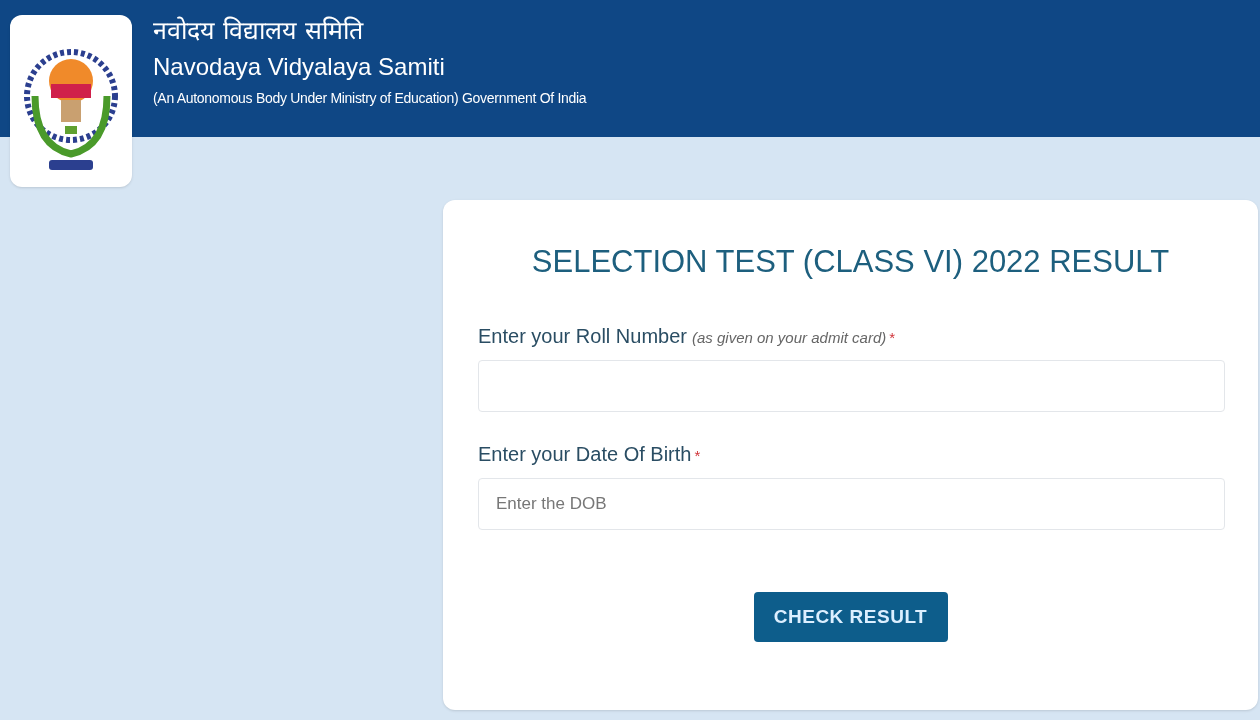 The height and width of the screenshot is (720, 1260). Describe the element at coordinates (789, 338) in the screenshot. I see `field-hint: (as given on your admit card)` at that location.